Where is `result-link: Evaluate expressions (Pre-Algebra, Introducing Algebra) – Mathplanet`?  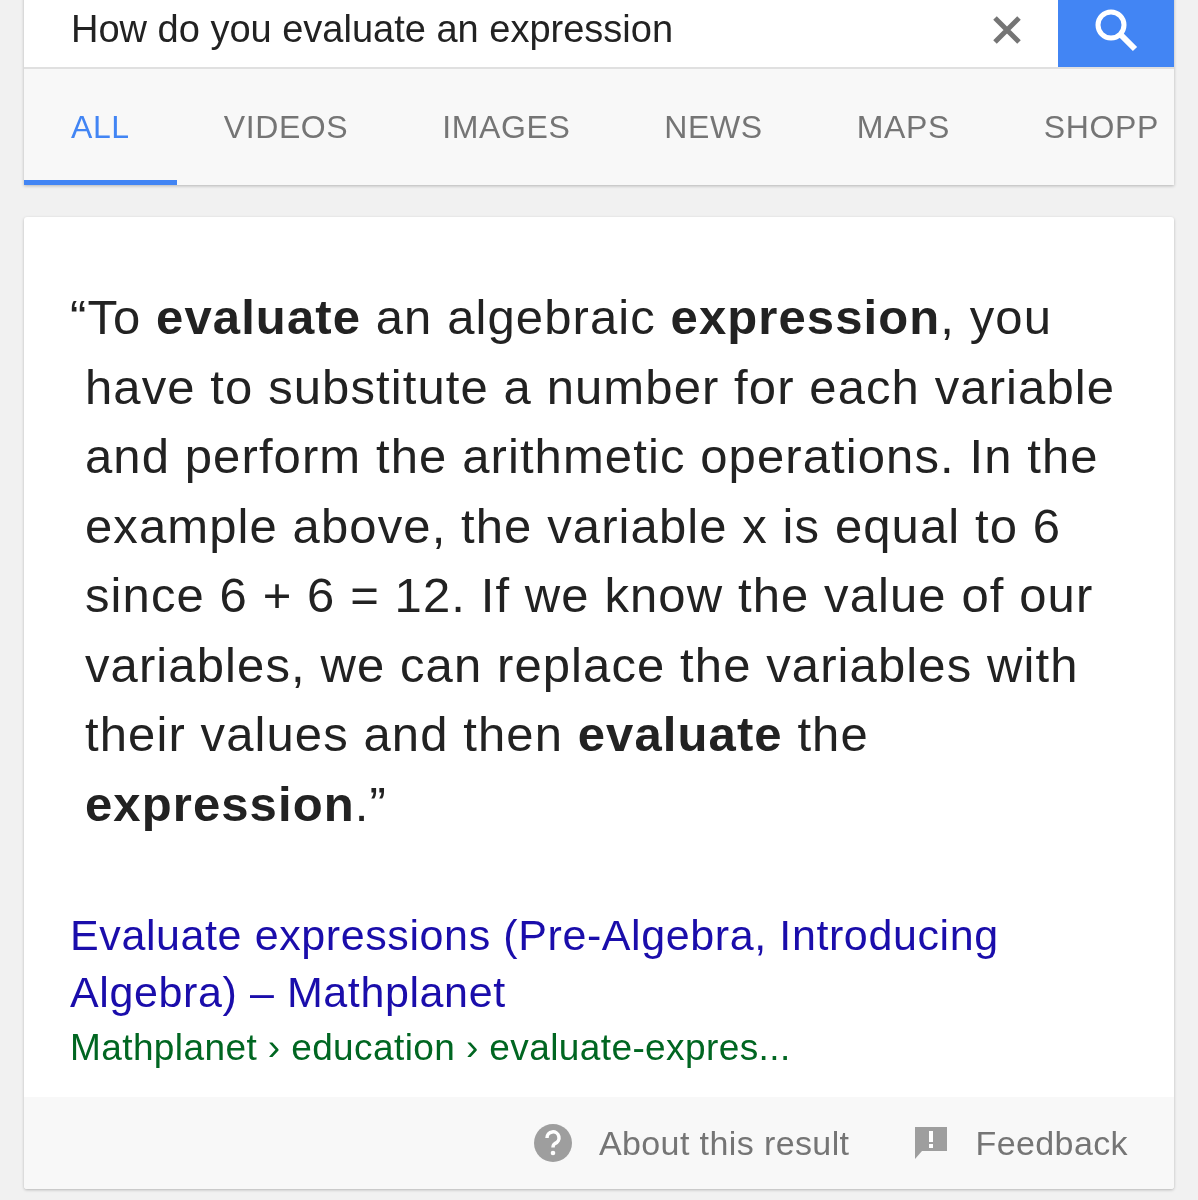
result-link: Evaluate expressions (Pre-Algebra, Introducing Algebra) – Mathplanet is located at coordinates (565, 964).